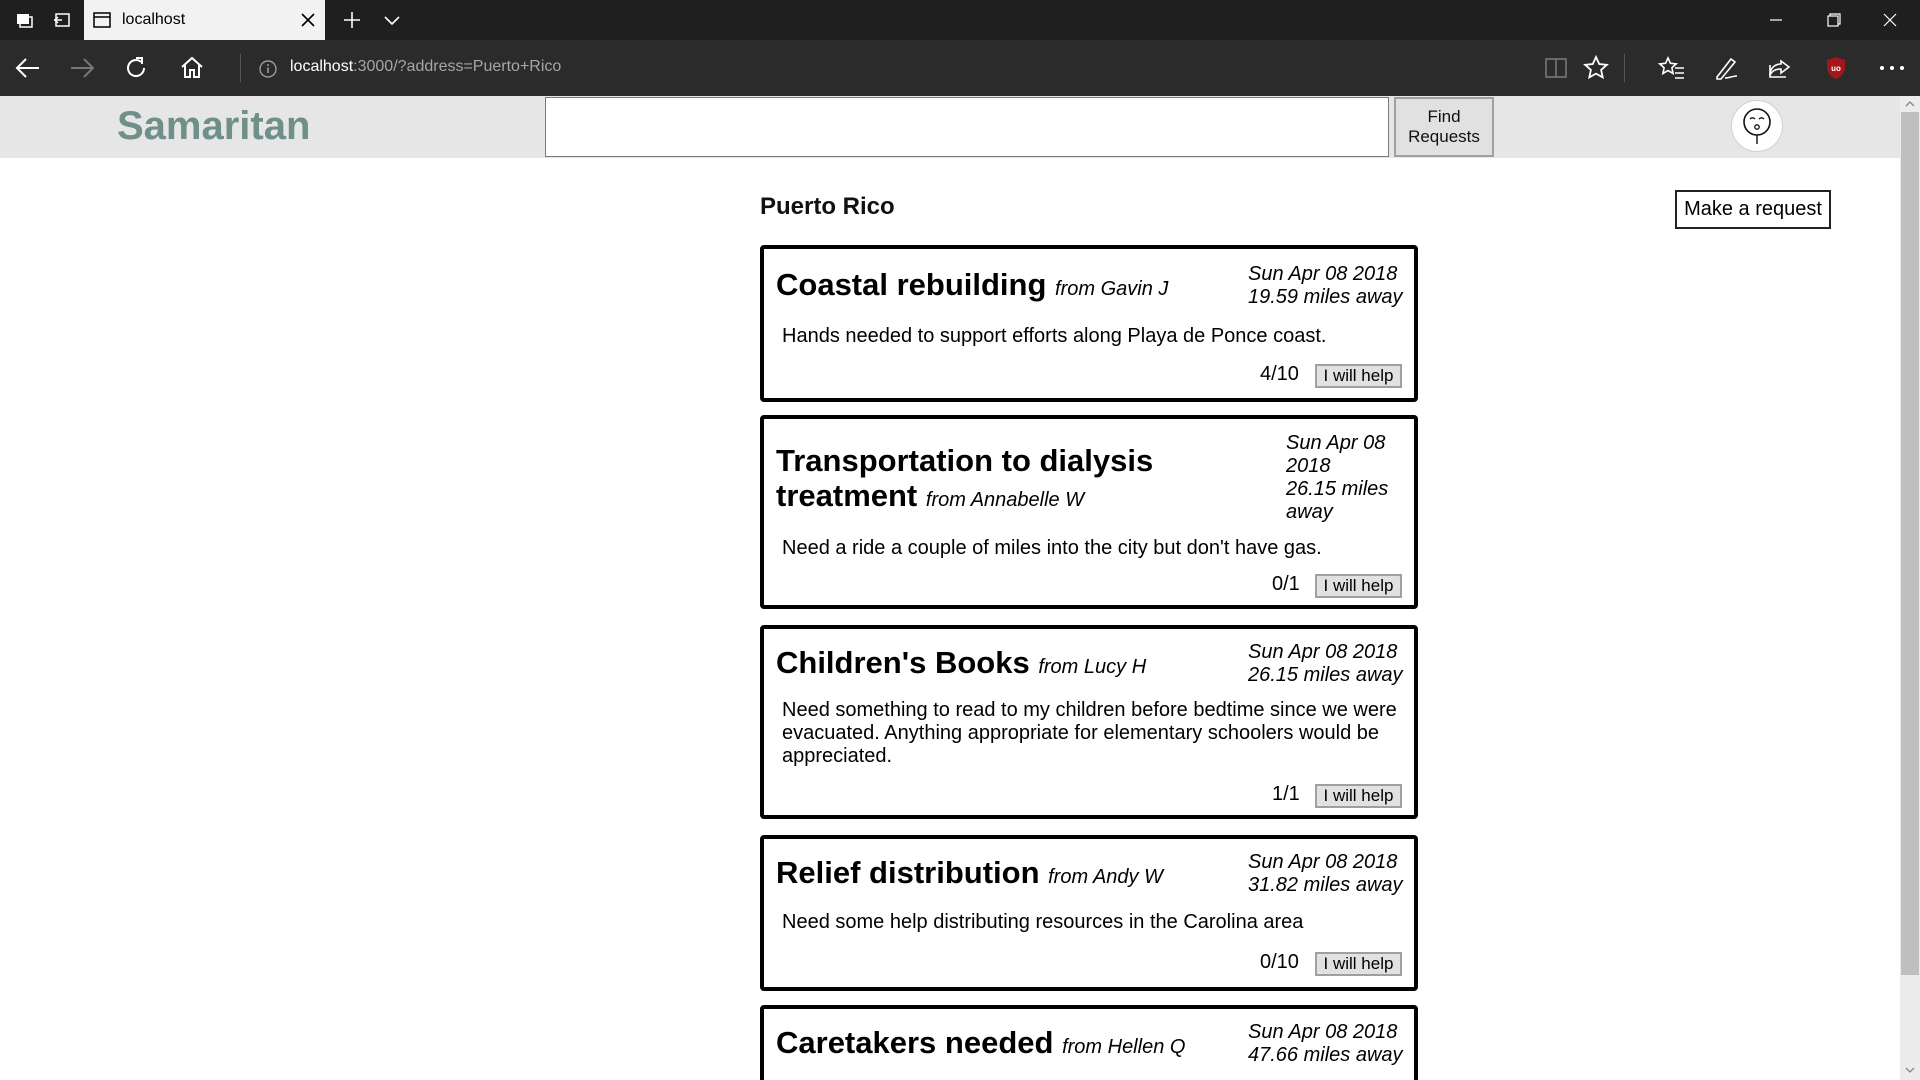 This screenshot has height=1080, width=1920. I want to click on more-menu-icon, so click(1892, 68).